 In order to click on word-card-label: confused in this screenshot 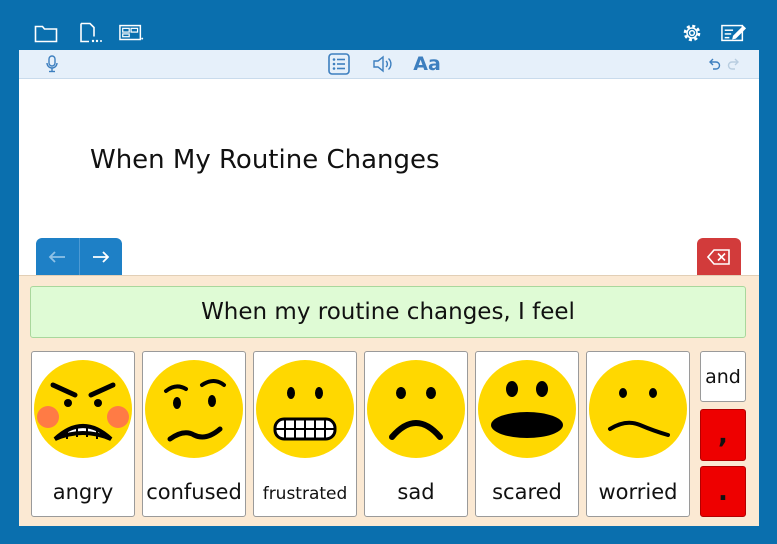, I will do `click(194, 492)`.